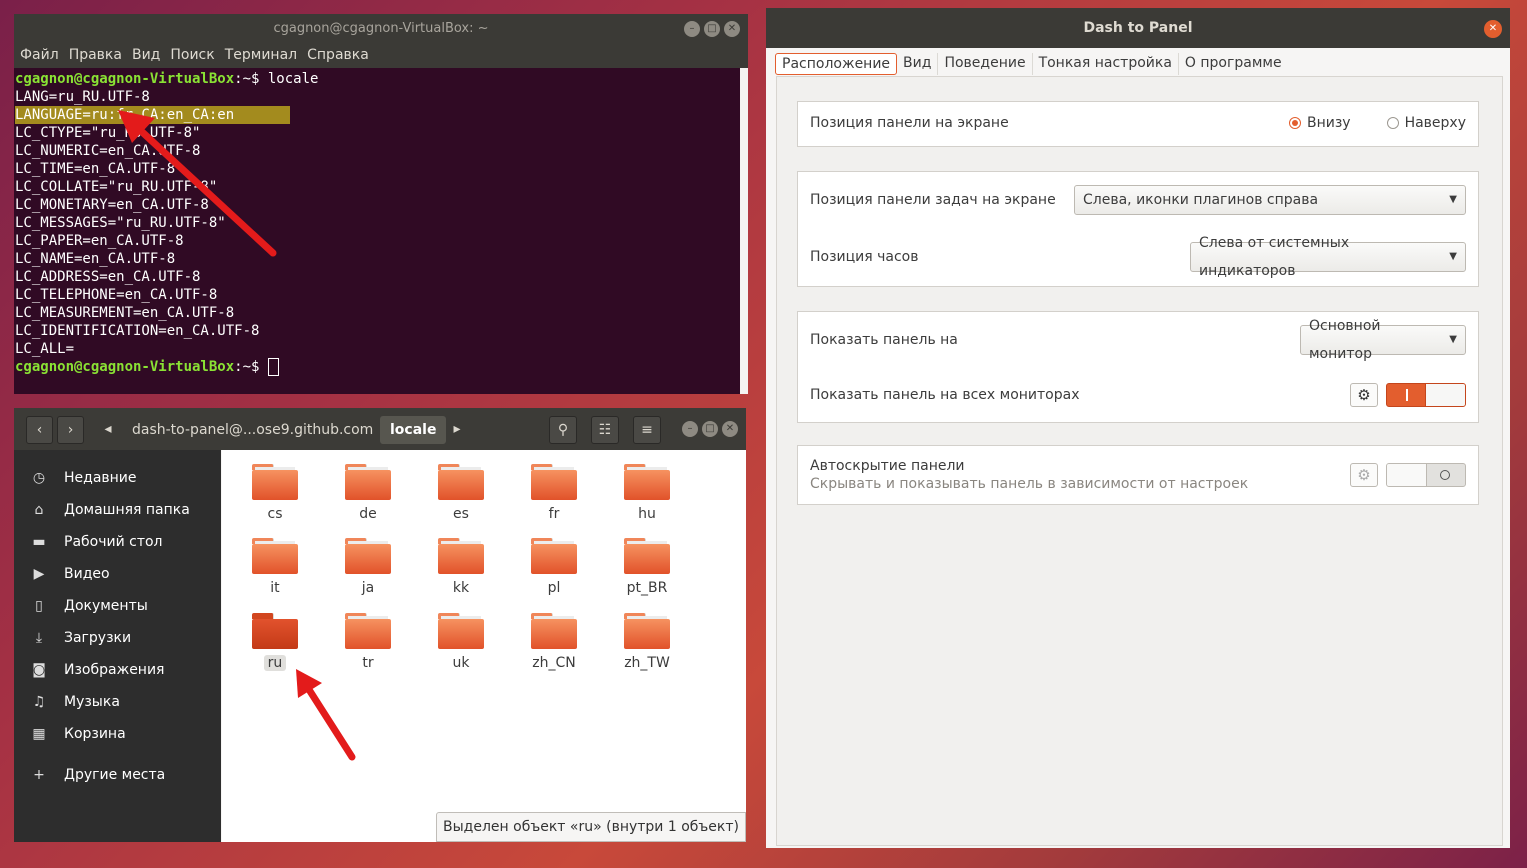  I want to click on autohide-switch, so click(1426, 475).